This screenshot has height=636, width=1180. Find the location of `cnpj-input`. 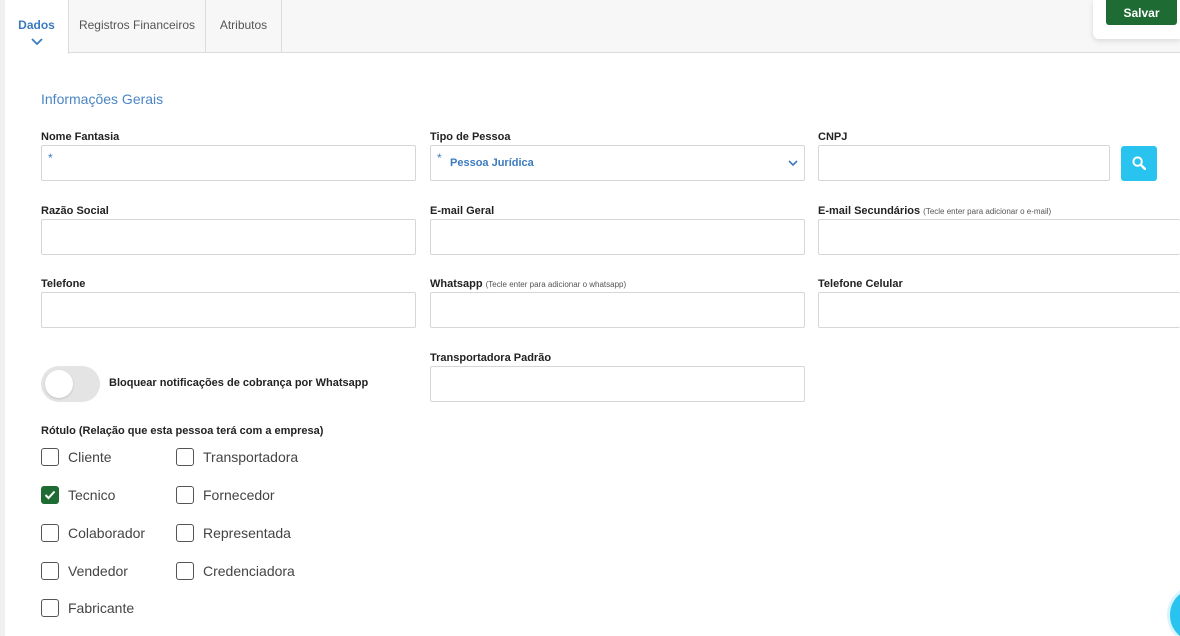

cnpj-input is located at coordinates (964, 163).